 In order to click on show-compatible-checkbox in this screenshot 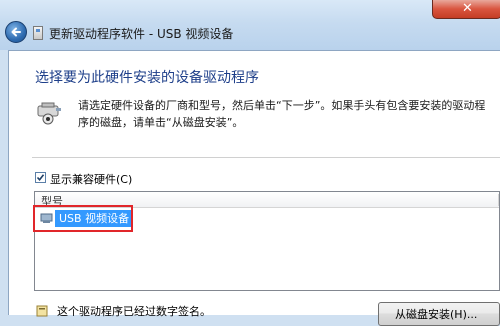, I will do `click(40, 177)`.